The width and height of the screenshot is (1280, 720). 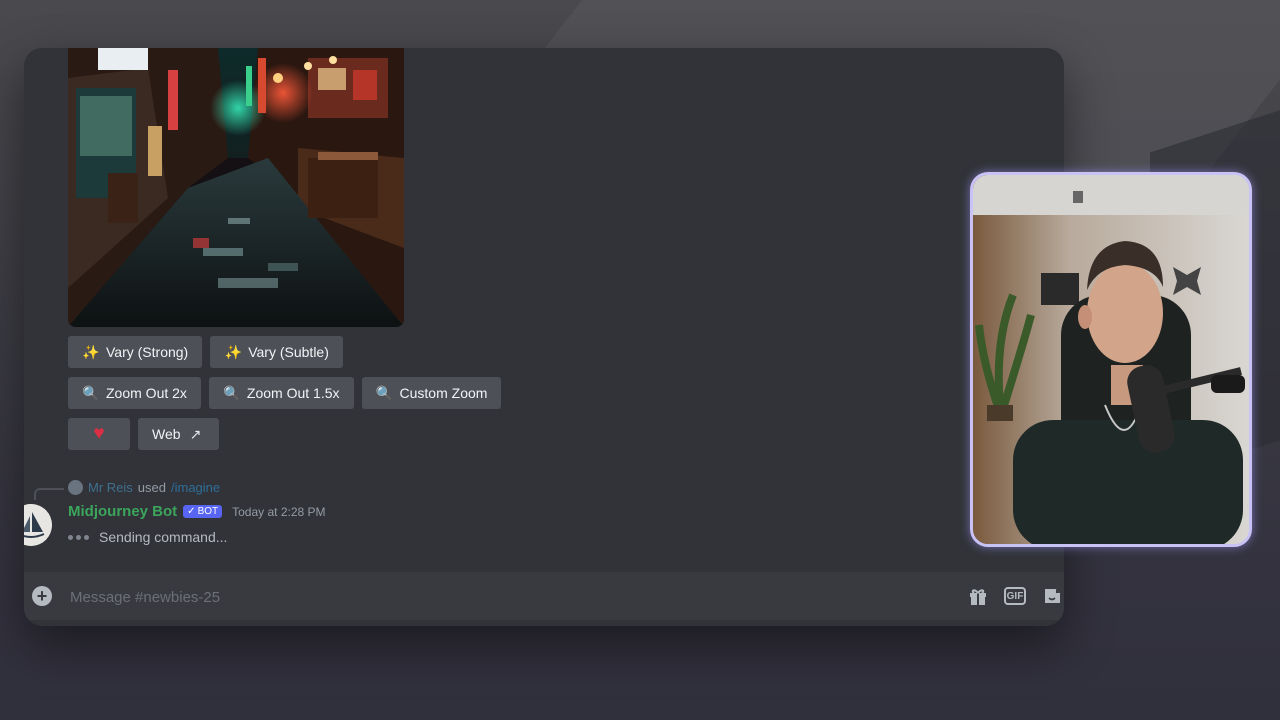 I want to click on bot-avatar, so click(x=38, y=525).